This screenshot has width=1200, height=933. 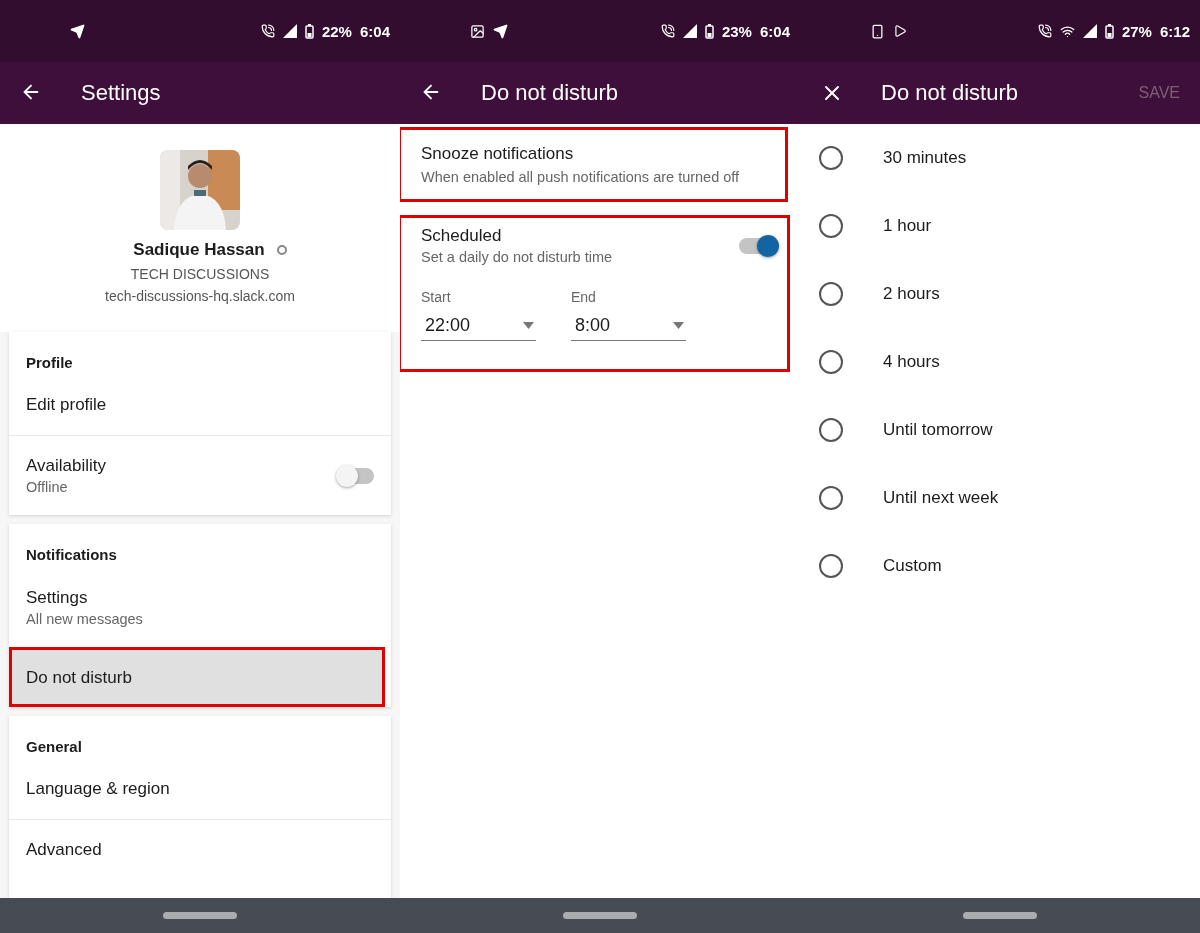 What do you see at coordinates (1000, 430) in the screenshot?
I see `duration-option: Until tomorrow` at bounding box center [1000, 430].